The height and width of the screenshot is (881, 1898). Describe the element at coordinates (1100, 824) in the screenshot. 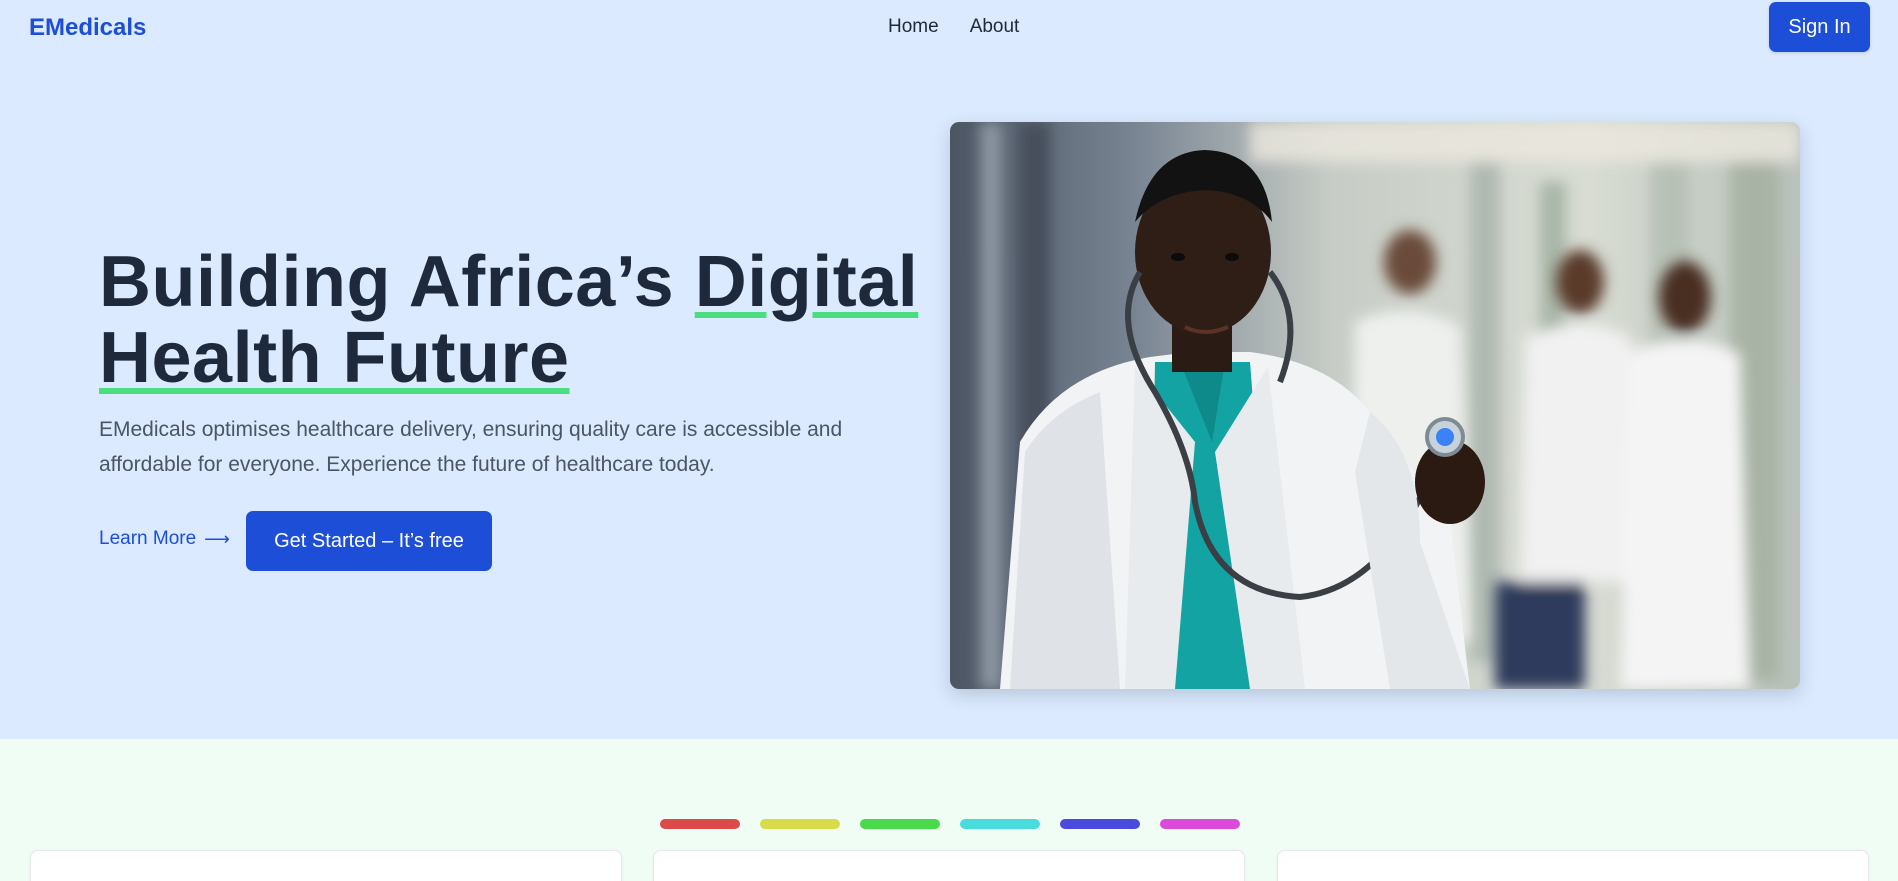

I see `pill-indigo` at that location.